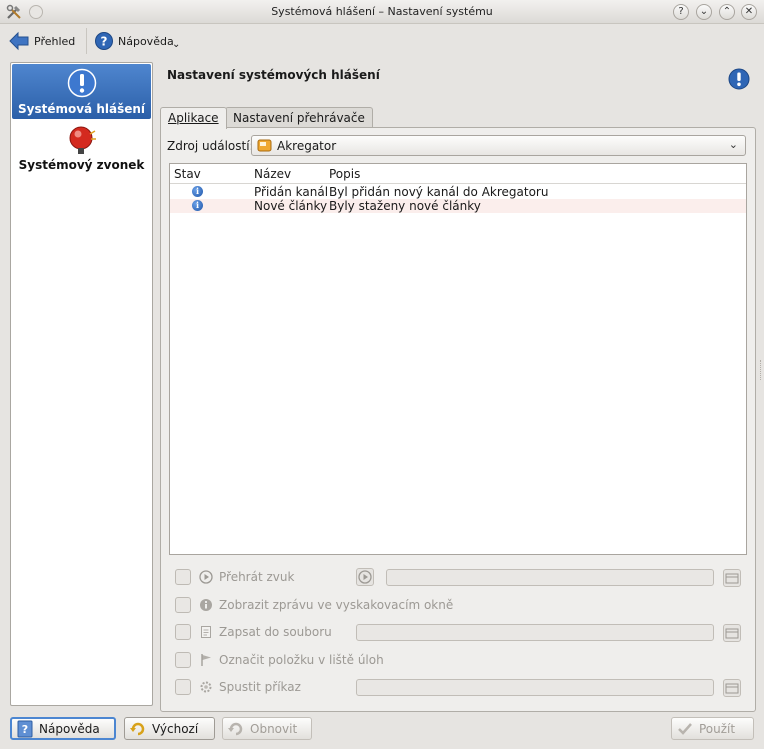  What do you see at coordinates (146, 41) in the screenshot?
I see `help-label: Nápověda` at bounding box center [146, 41].